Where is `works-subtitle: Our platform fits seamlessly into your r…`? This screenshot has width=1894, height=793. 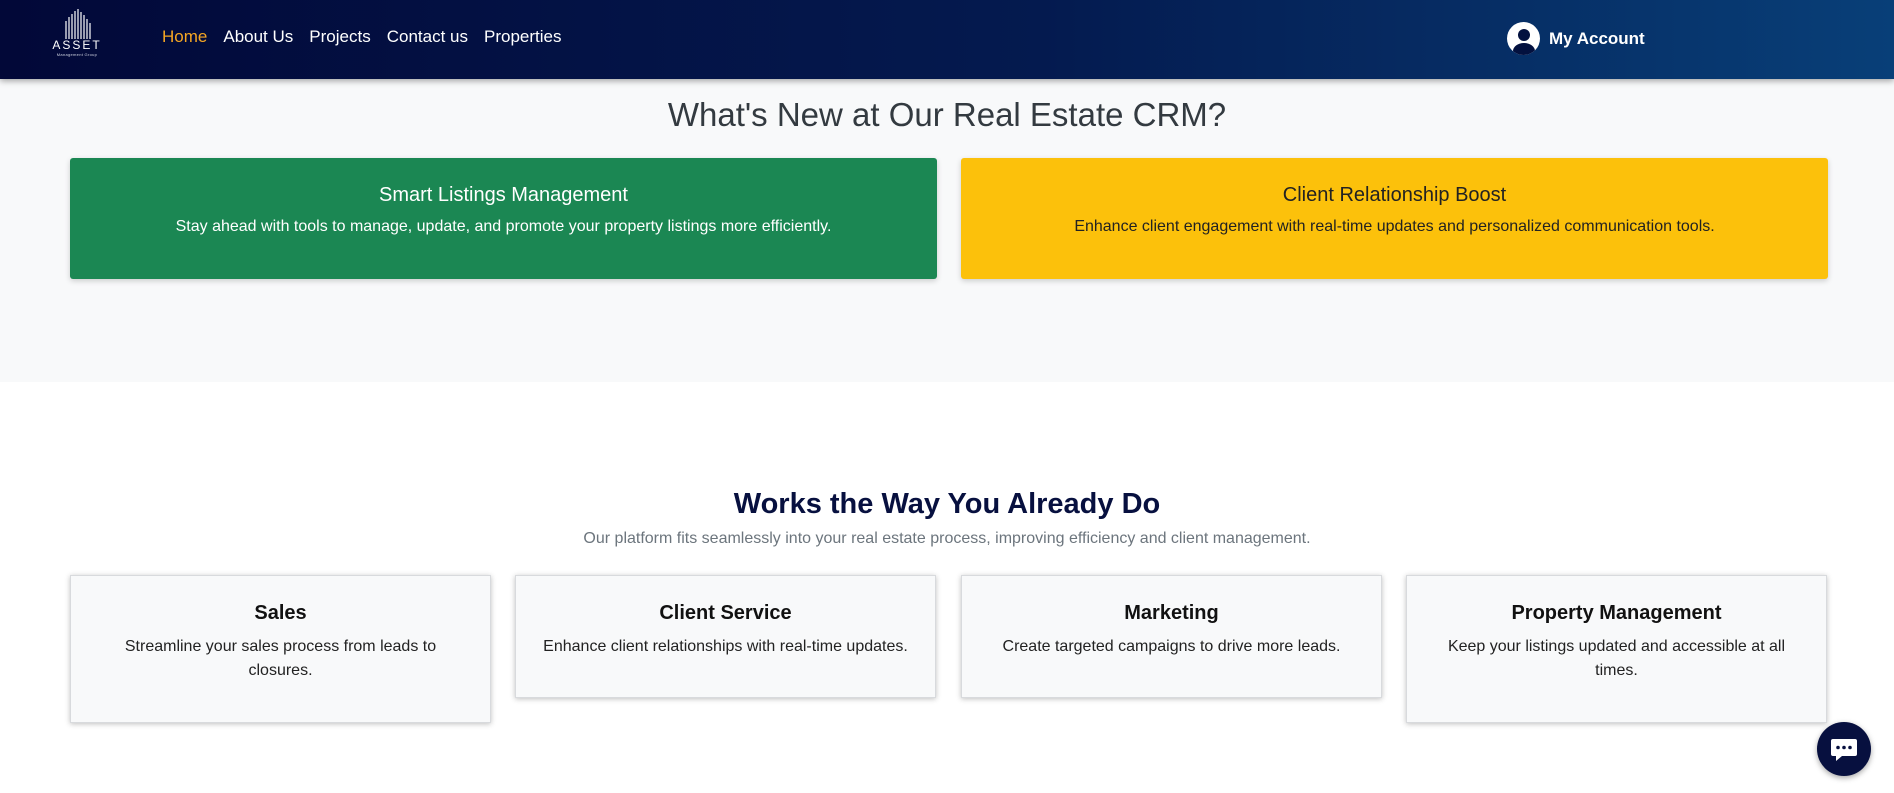 works-subtitle: Our platform fits seamlessly into your r… is located at coordinates (947, 538).